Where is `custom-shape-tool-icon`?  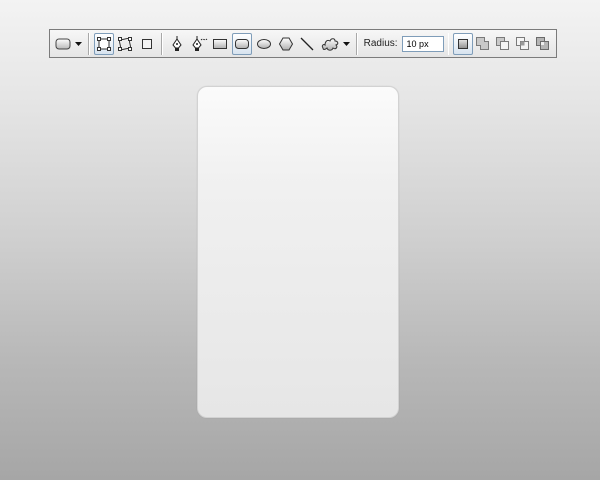 custom-shape-tool-icon is located at coordinates (330, 44).